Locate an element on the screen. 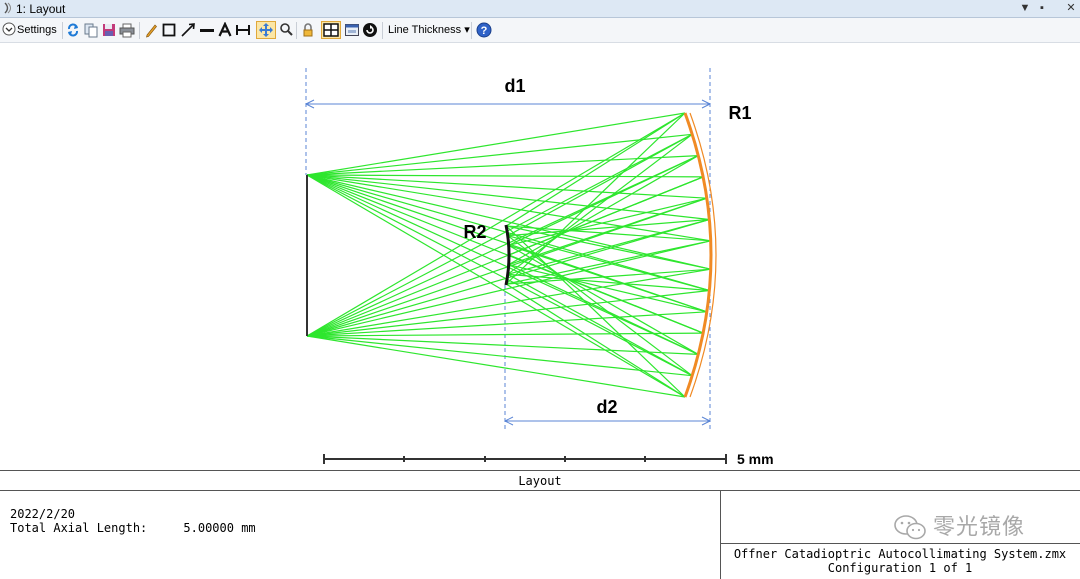 The width and height of the screenshot is (1080, 579). scale-bar is located at coordinates (525, 459).